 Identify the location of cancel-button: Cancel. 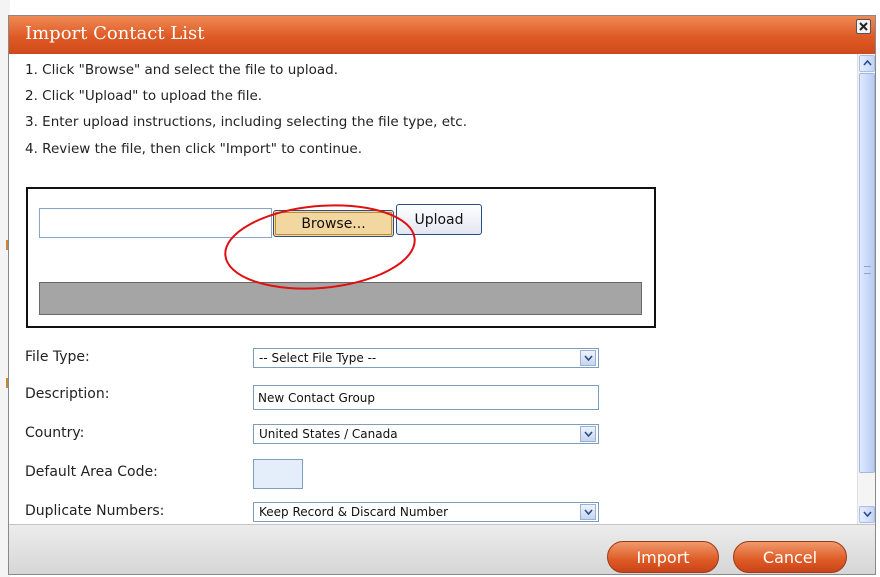
(790, 557).